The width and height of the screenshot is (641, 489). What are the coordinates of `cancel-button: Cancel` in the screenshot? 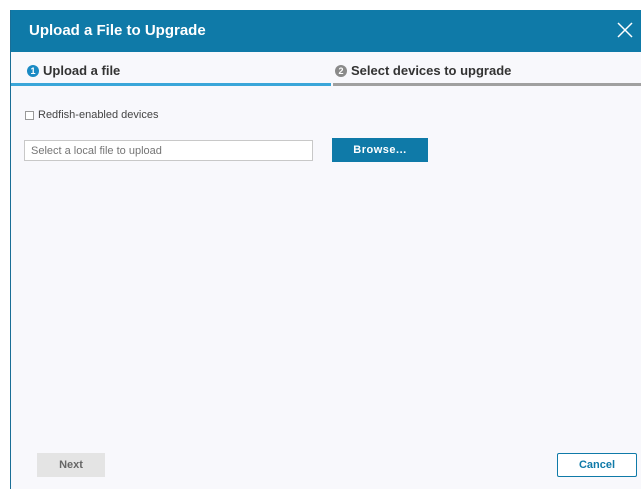 It's located at (597, 465).